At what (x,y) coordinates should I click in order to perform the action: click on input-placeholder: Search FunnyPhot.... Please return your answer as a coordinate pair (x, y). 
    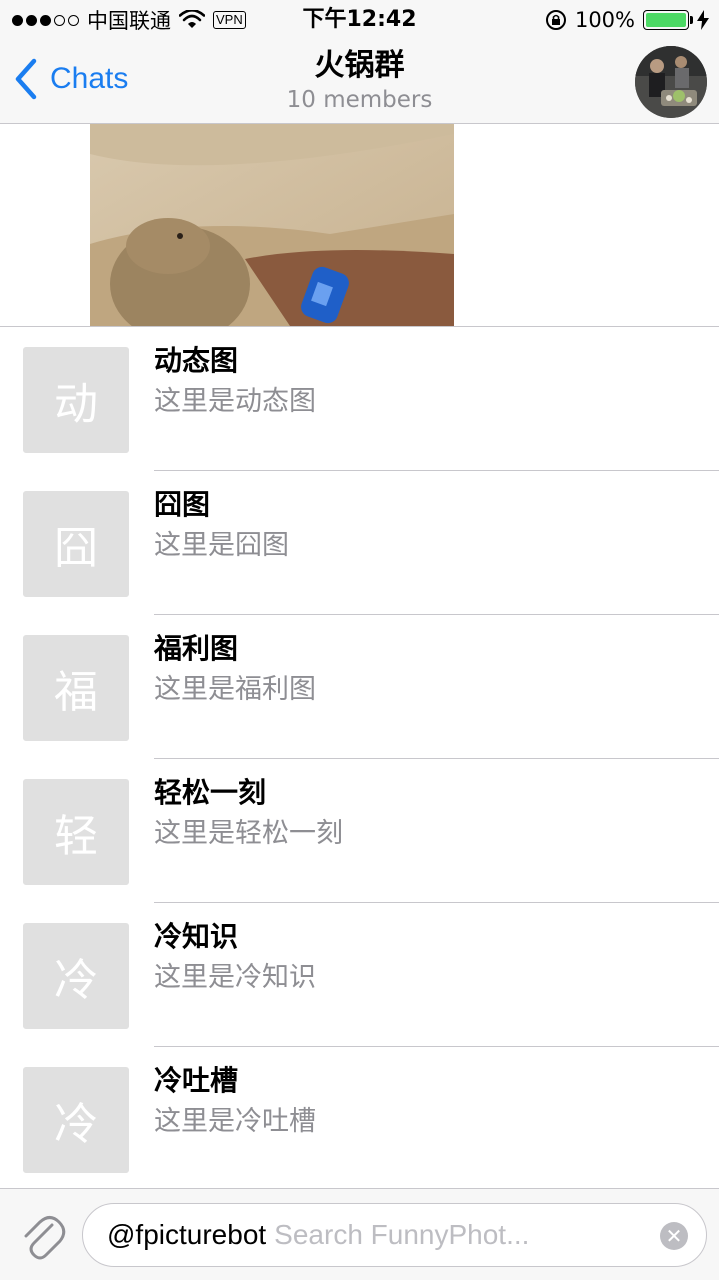
    Looking at the image, I should click on (402, 1234).